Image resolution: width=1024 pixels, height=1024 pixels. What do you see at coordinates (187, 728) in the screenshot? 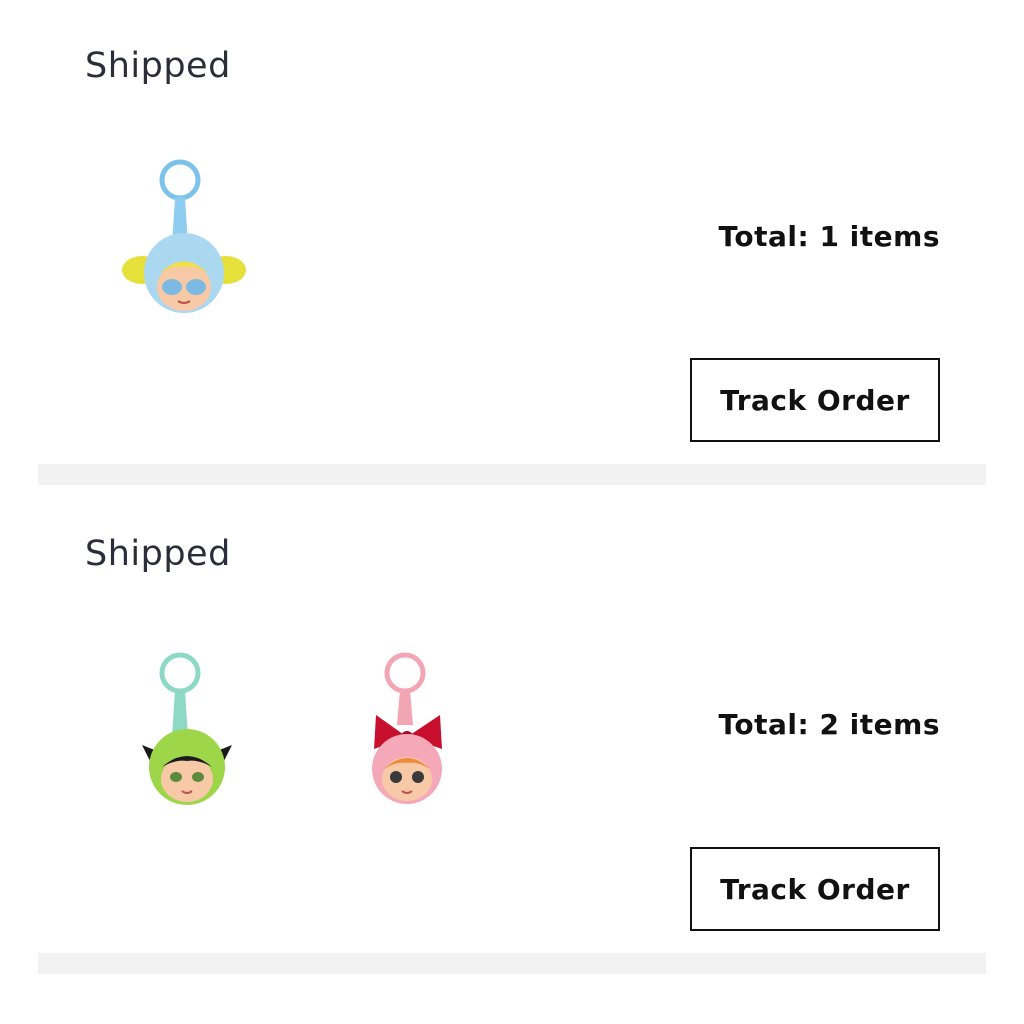
I see `green-keychain-plush-icon` at bounding box center [187, 728].